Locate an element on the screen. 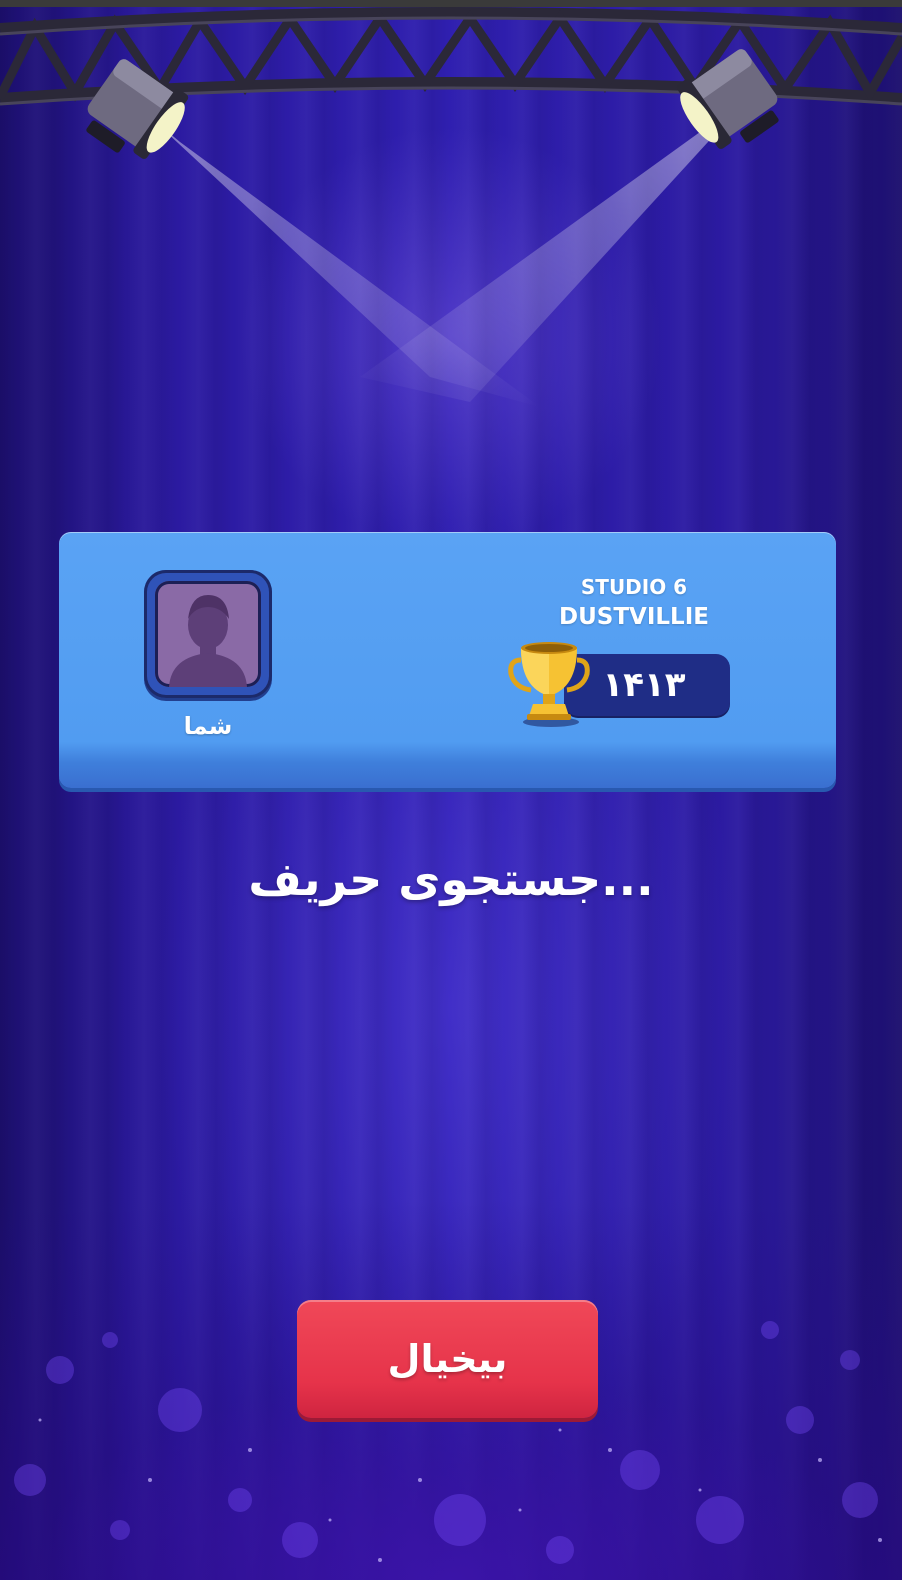  avatar-frame is located at coordinates (208, 634).